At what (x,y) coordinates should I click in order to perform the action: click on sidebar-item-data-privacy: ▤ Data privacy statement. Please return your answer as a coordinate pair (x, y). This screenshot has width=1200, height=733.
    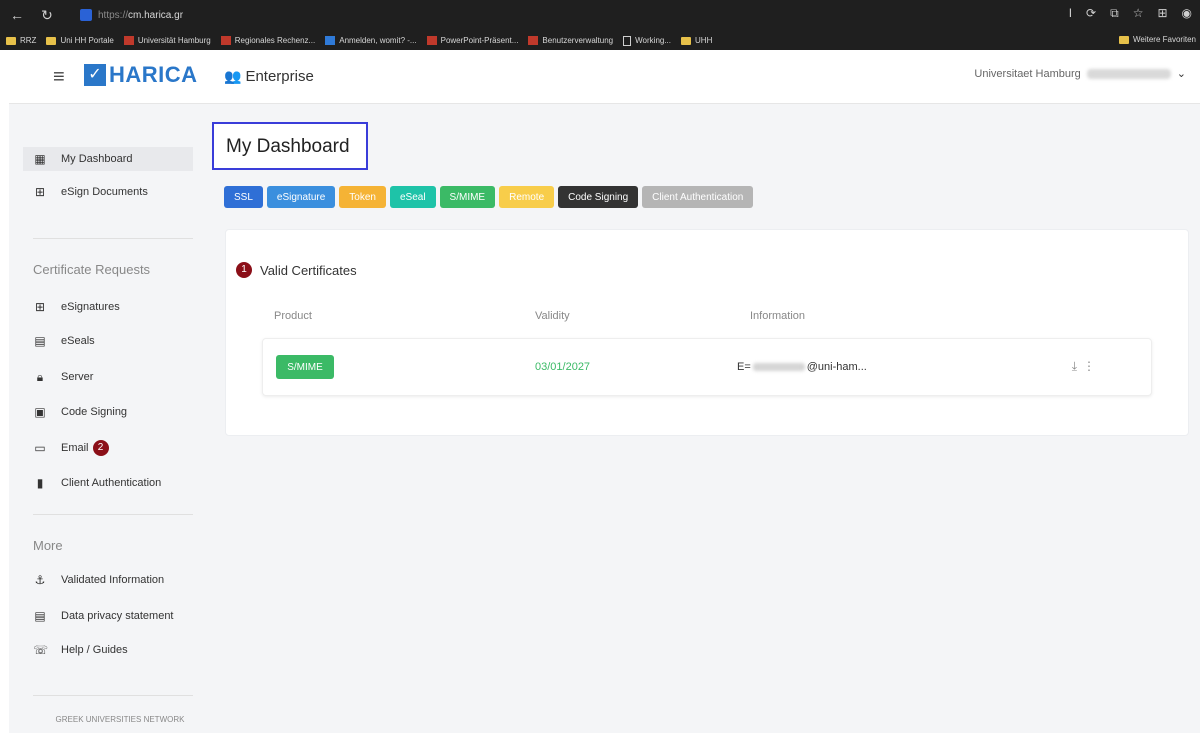
    Looking at the image, I should click on (108, 616).